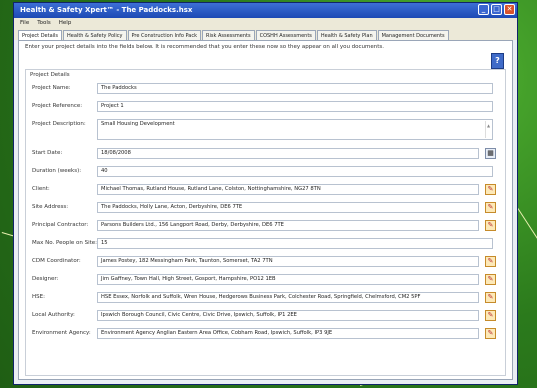 The height and width of the screenshot is (388, 537). I want to click on field-label: Project Name:, so click(51, 88).